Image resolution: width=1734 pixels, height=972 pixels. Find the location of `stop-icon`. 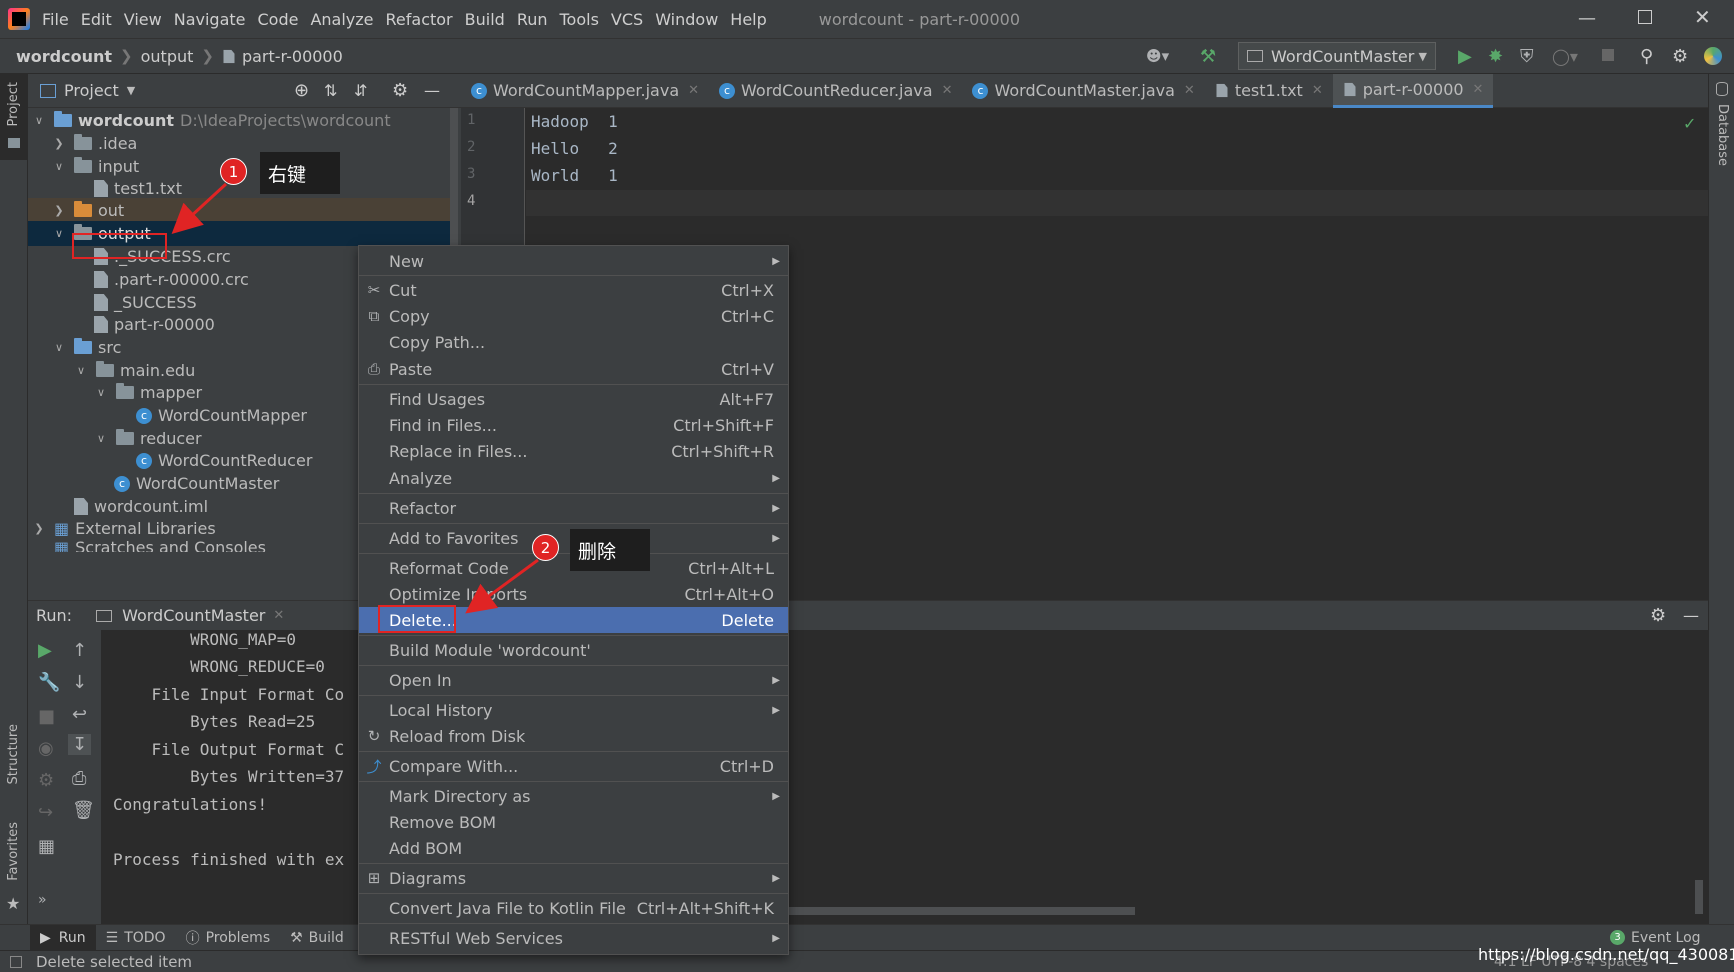

stop-icon is located at coordinates (1608, 55).